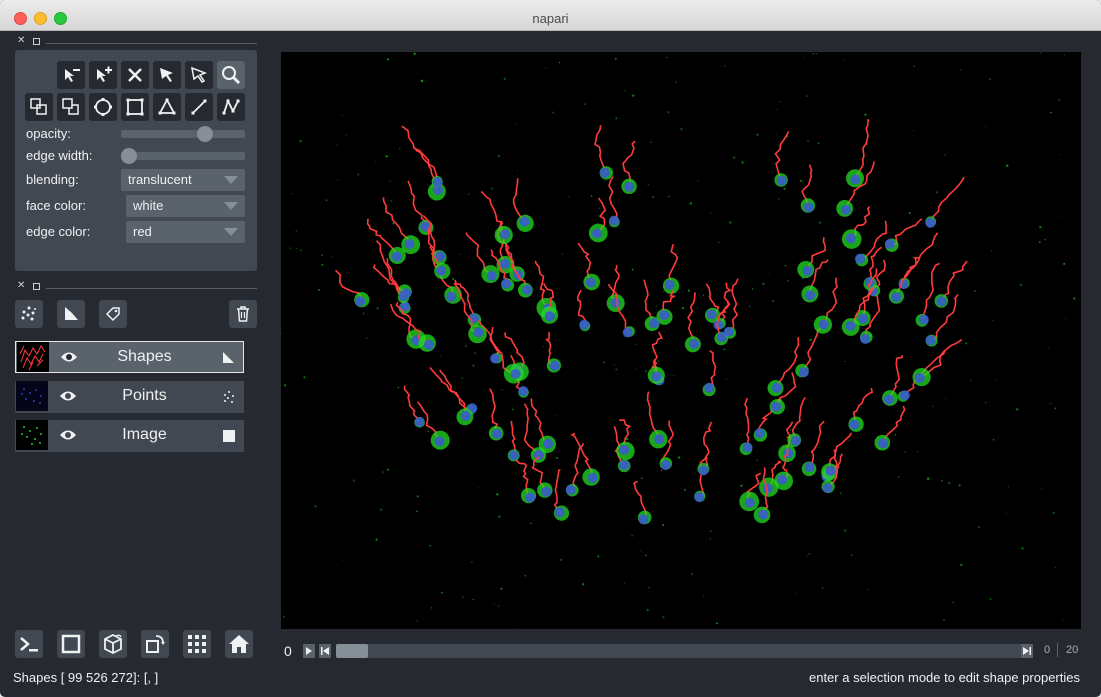 The height and width of the screenshot is (697, 1101). What do you see at coordinates (71, 75) in the screenshot?
I see `remove-vertex-icon` at bounding box center [71, 75].